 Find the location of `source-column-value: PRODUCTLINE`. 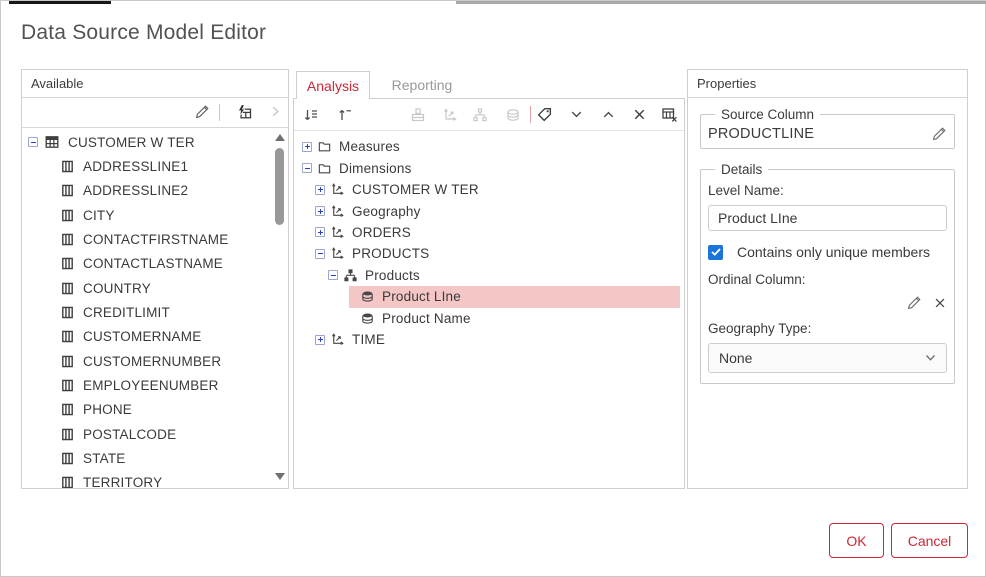

source-column-value: PRODUCTLINE is located at coordinates (761, 134).